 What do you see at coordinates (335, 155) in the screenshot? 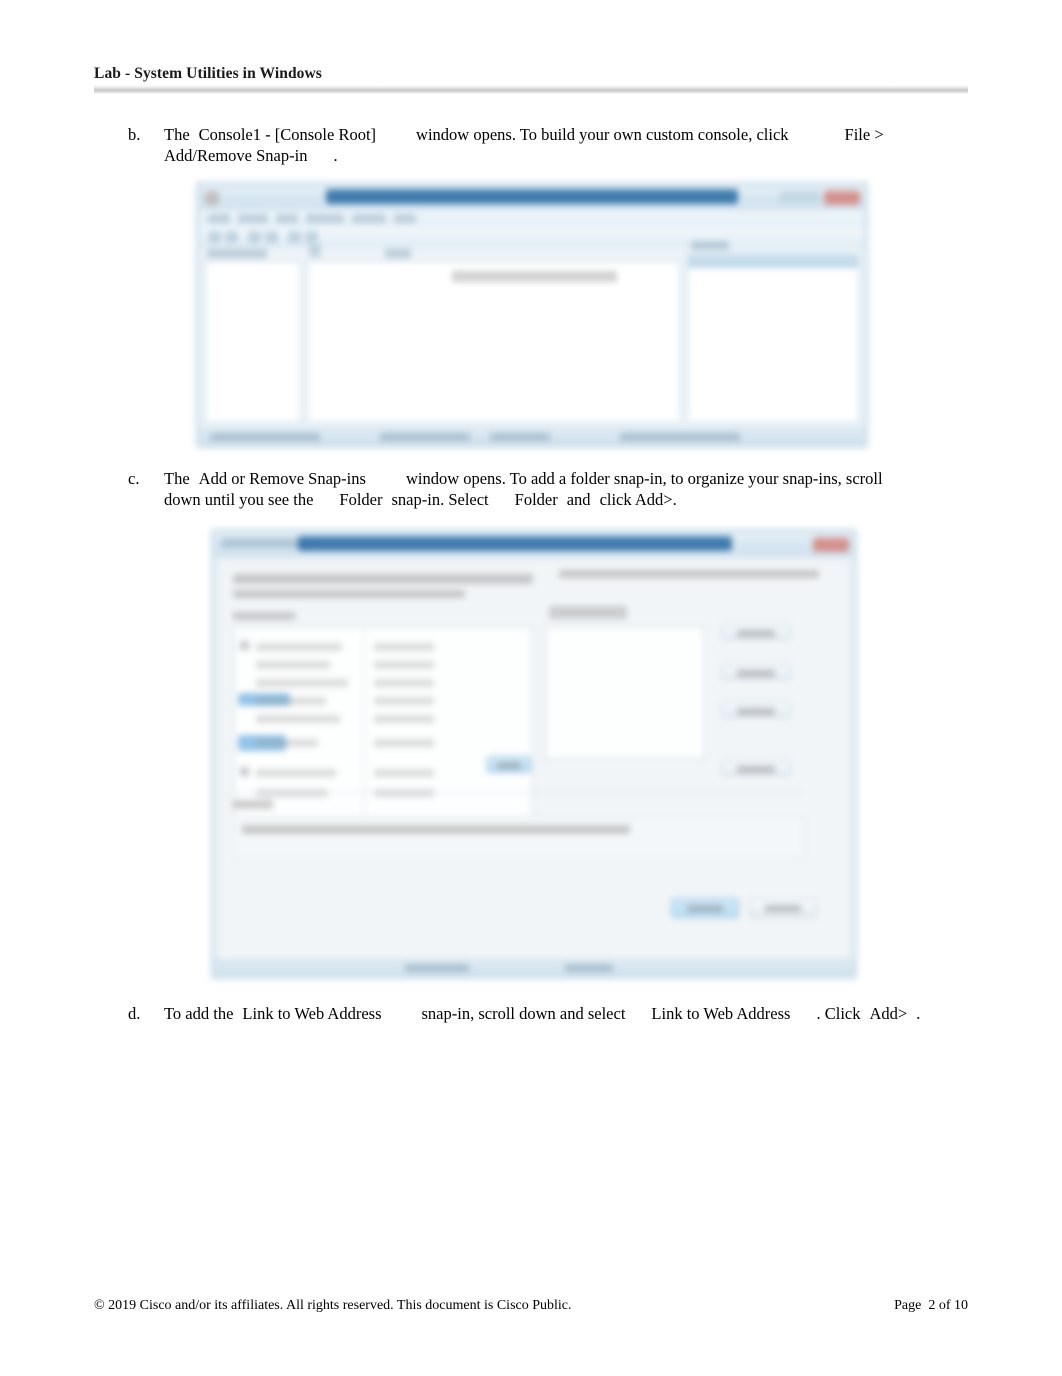
I see `step-b-text-3: .` at bounding box center [335, 155].